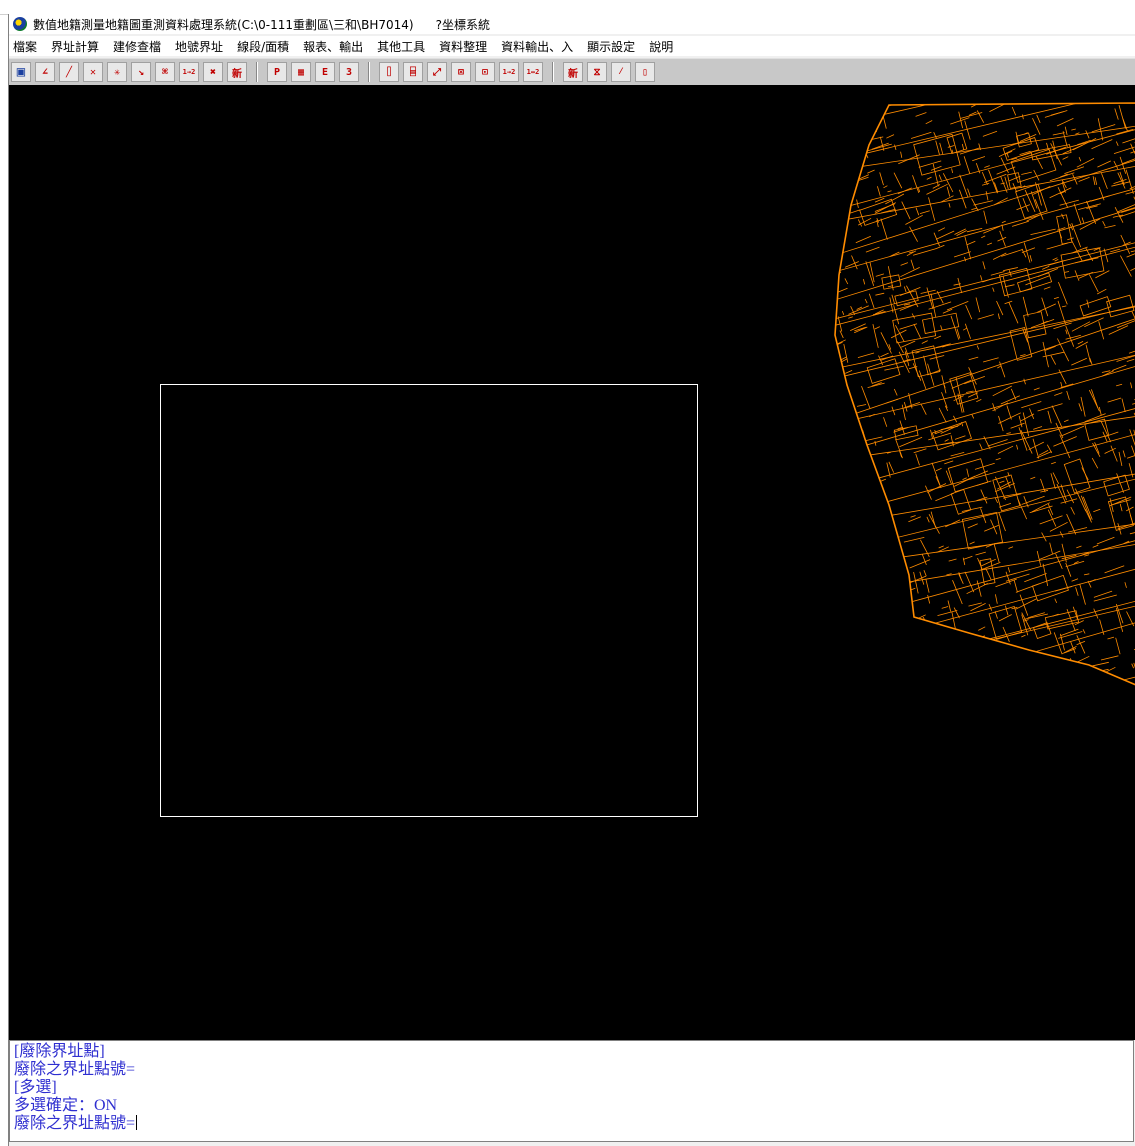  What do you see at coordinates (20, 24) in the screenshot?
I see `app-globe-icon` at bounding box center [20, 24].